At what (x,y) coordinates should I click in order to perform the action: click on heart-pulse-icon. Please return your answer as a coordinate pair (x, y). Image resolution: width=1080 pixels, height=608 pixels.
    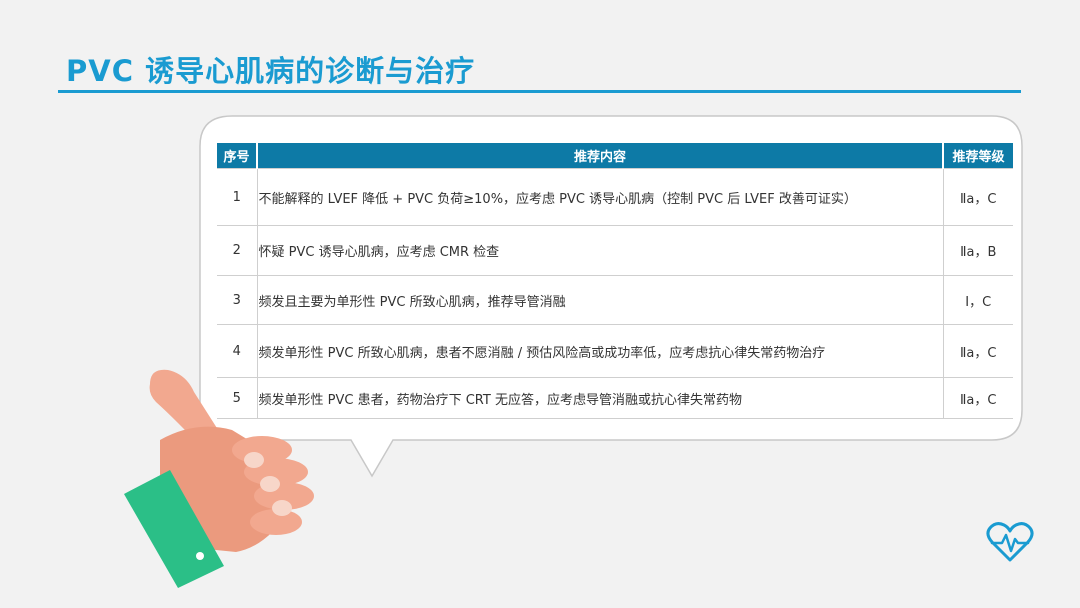
    Looking at the image, I should click on (1010, 542).